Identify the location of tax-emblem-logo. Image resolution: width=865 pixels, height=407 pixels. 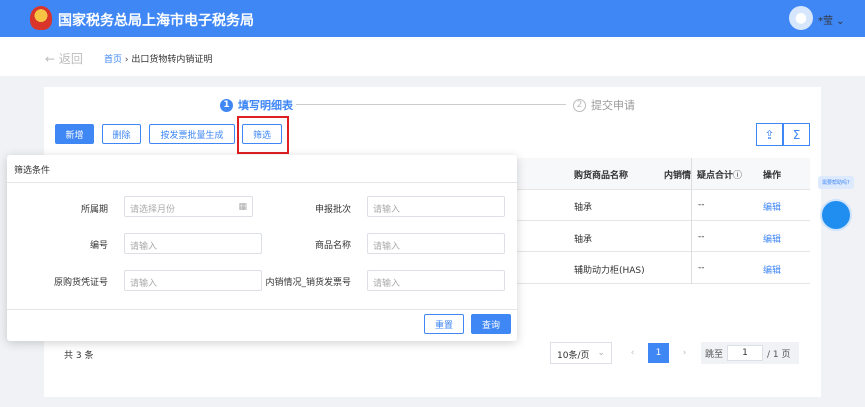
(41, 18).